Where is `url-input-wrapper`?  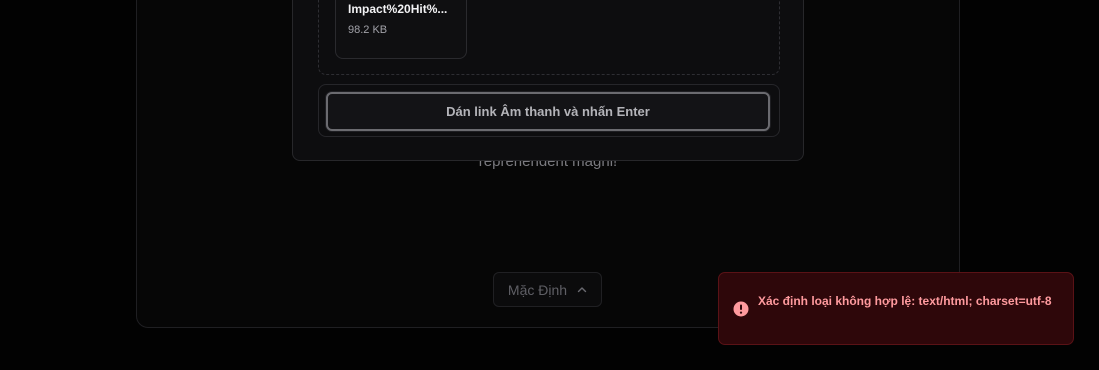
url-input-wrapper is located at coordinates (549, 110).